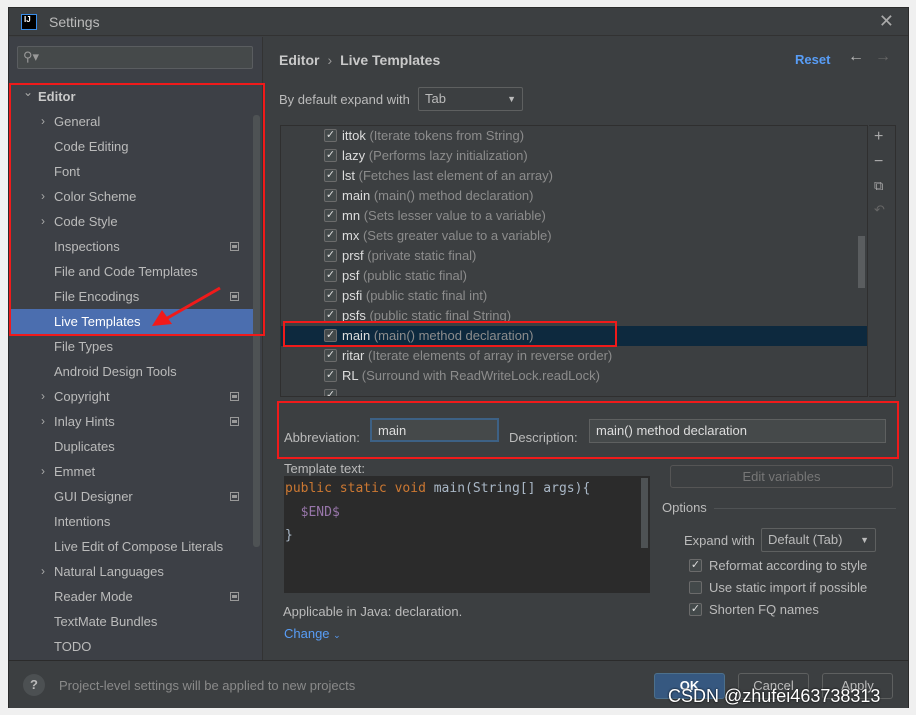 This screenshot has height=715, width=916. Describe the element at coordinates (543, 437) in the screenshot. I see `description-label: Description:` at that location.